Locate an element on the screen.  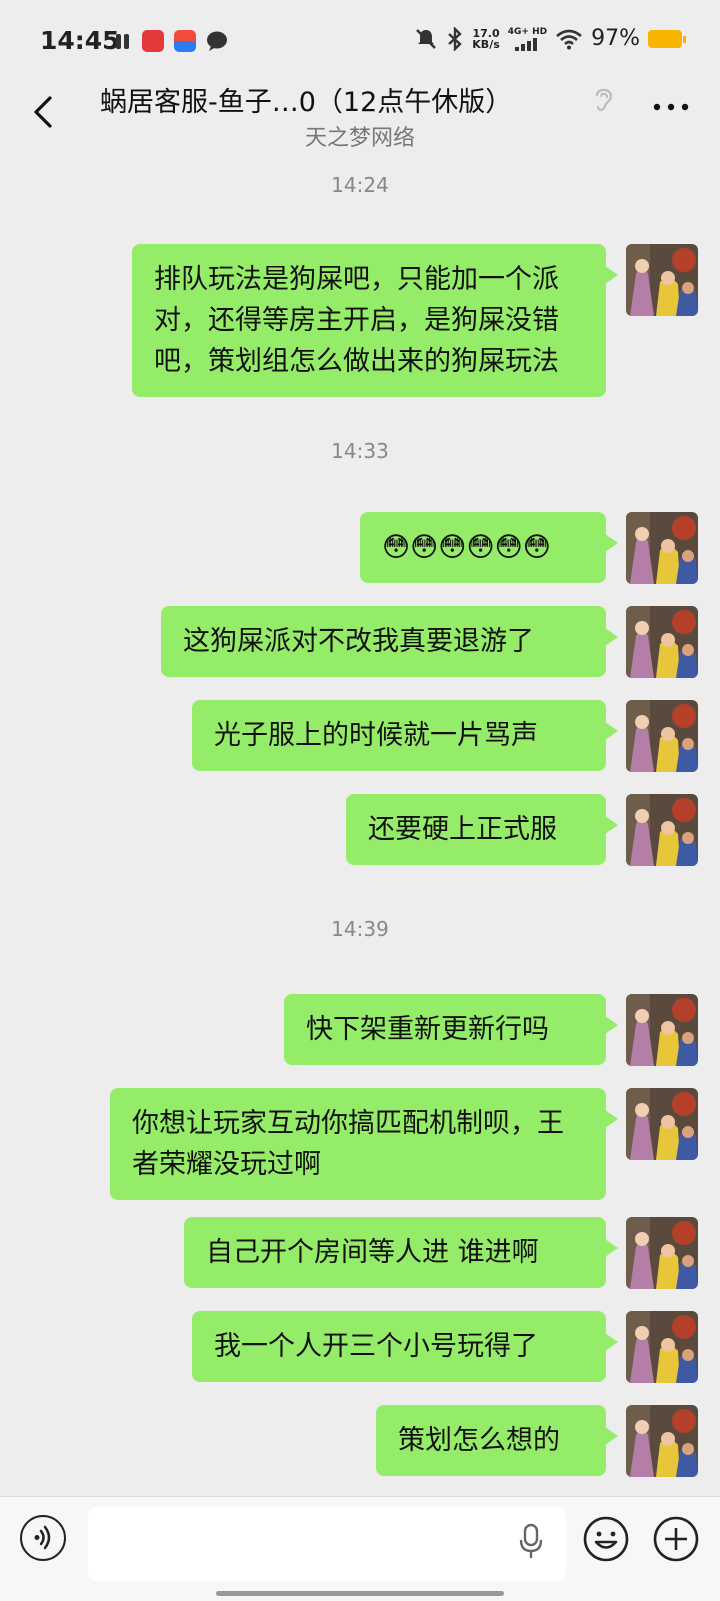
message-bubble: 还要硬上正式服 is located at coordinates (482, 829).